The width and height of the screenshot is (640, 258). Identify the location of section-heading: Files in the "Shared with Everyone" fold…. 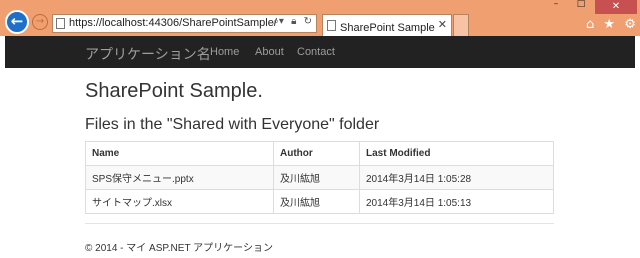
(232, 124).